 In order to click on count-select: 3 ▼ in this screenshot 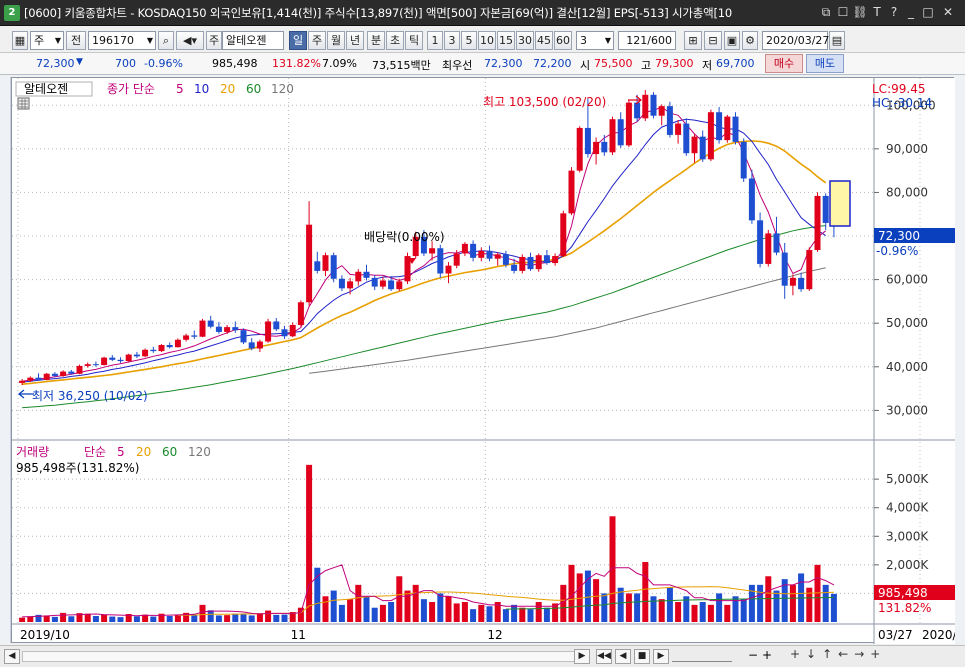, I will do `click(595, 40)`.